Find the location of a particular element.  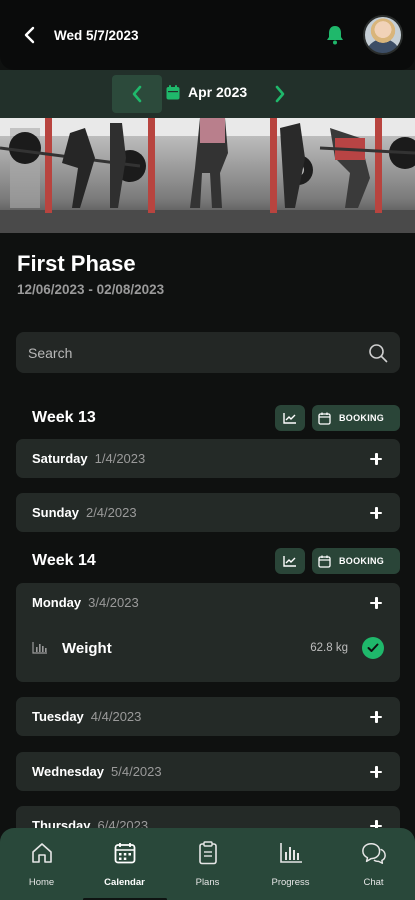

month-label: Apr 2023 is located at coordinates (218, 92).